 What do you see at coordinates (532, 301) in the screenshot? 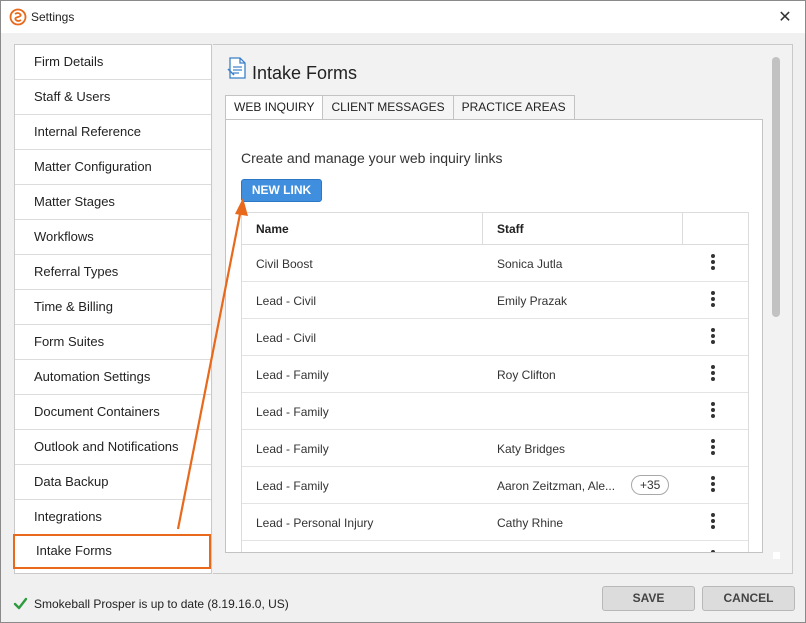
I see `cell-staff: Emily Prazak` at bounding box center [532, 301].